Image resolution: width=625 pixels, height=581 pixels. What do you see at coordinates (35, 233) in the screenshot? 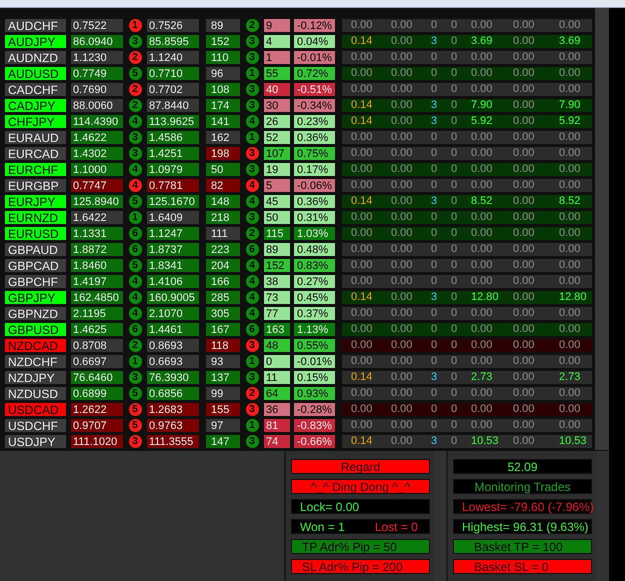
I see `symbol-button: EURUSD` at bounding box center [35, 233].